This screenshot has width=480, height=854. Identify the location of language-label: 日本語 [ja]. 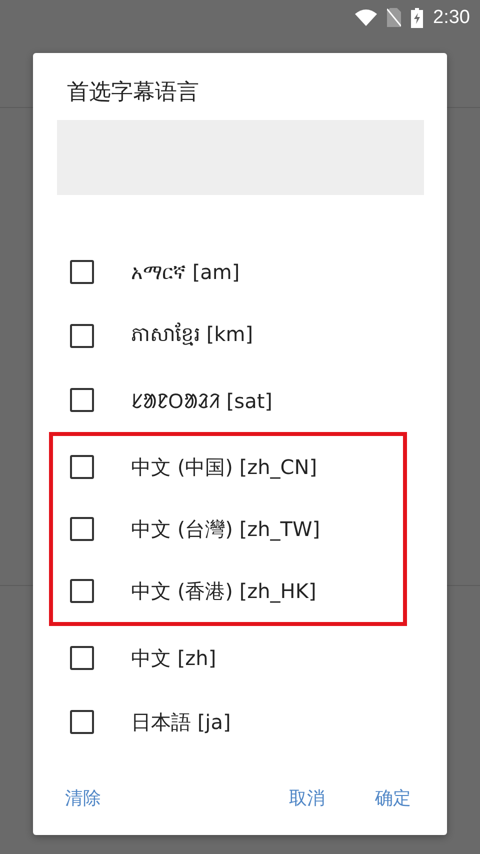
(181, 722).